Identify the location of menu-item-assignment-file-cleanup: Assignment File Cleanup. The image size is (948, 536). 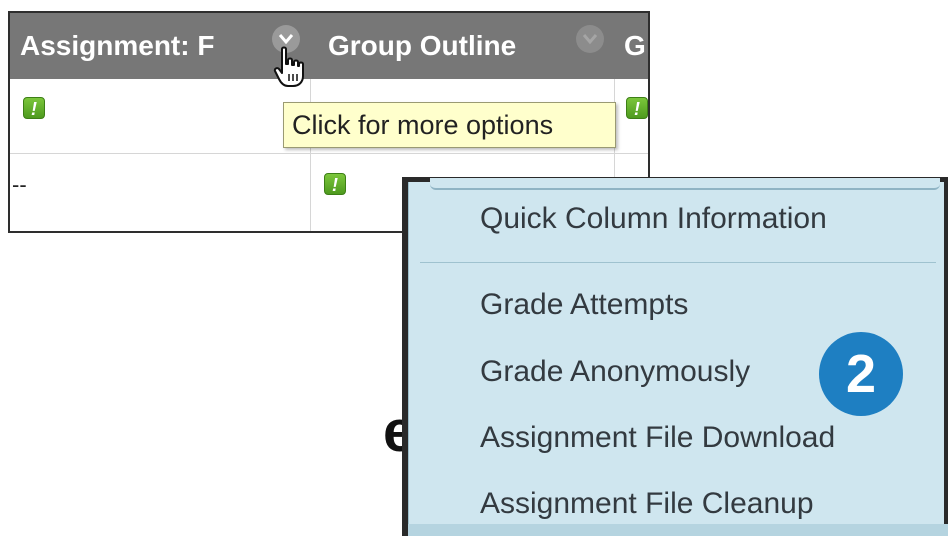
(647, 504).